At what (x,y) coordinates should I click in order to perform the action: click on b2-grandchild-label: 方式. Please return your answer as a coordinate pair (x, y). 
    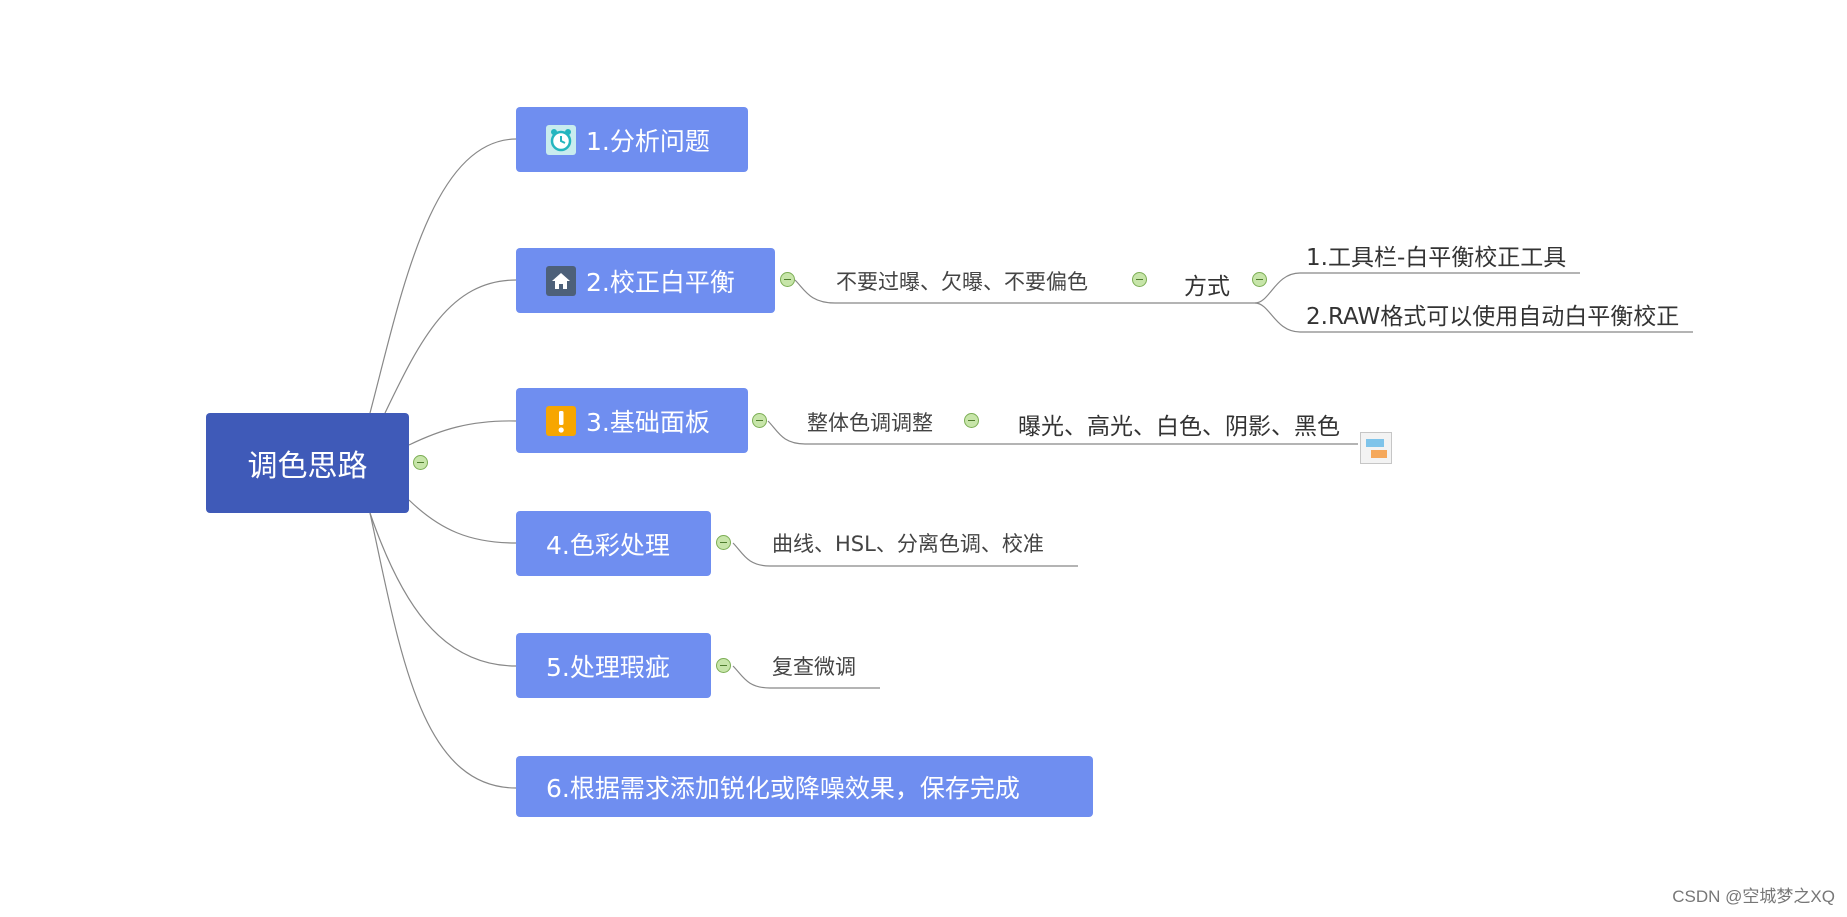
    Looking at the image, I should click on (1207, 287).